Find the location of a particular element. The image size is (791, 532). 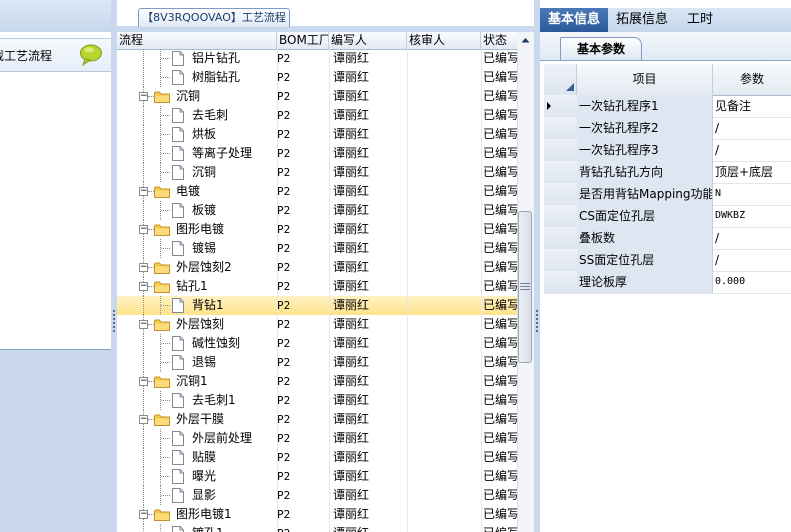

param-row: 理论板厚 0.000 is located at coordinates (667, 282).